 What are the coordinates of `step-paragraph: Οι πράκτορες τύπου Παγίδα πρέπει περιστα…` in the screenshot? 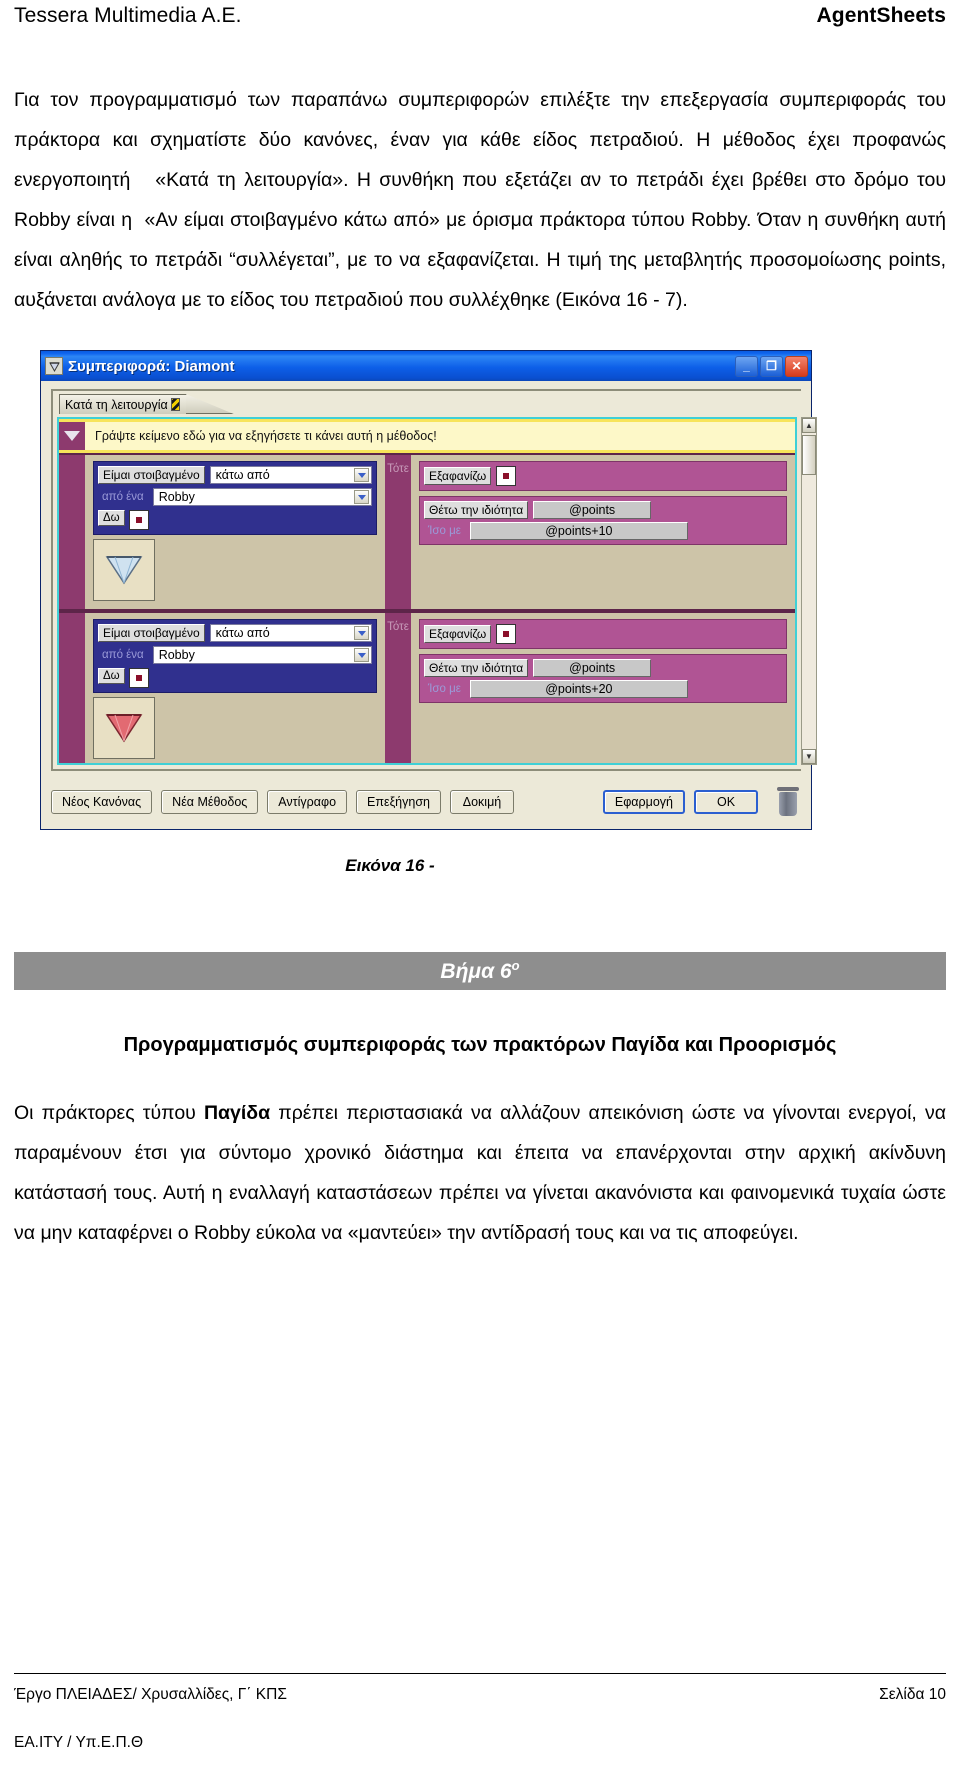 It's located at (480, 1173).